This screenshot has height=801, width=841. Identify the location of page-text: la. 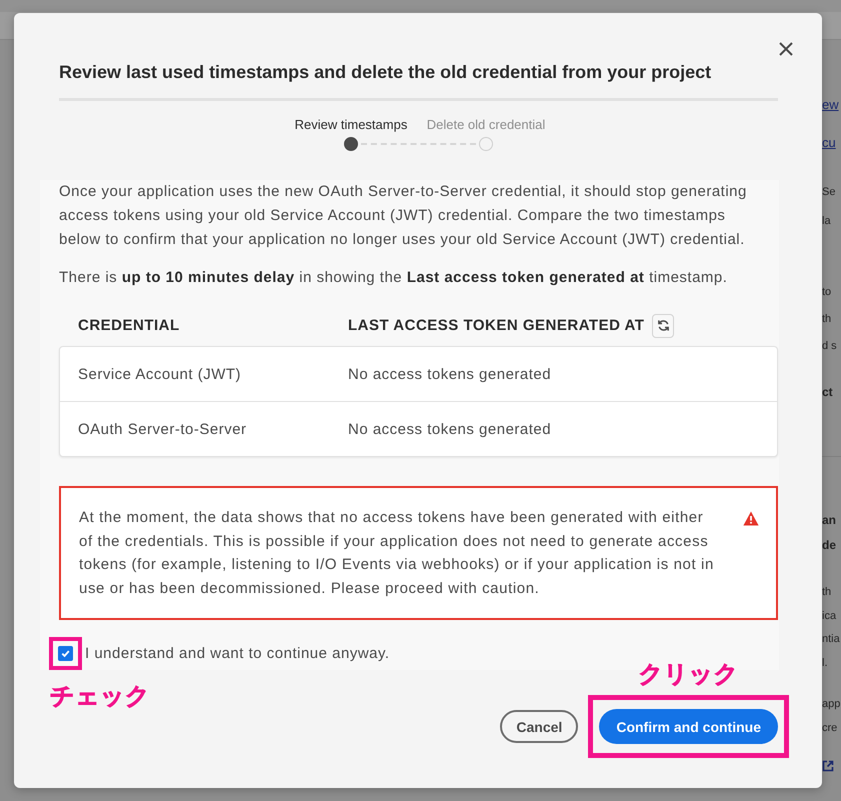
(826, 221).